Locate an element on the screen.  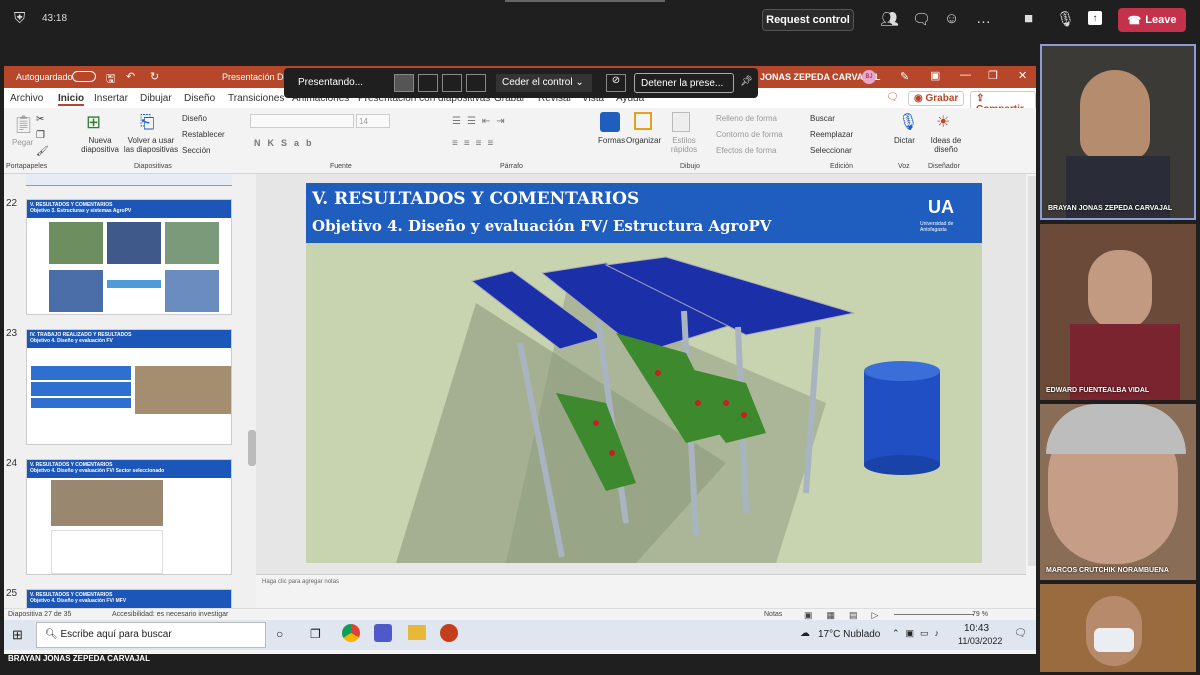
font-format-buttons: NKSab is located at coordinates (286, 143).